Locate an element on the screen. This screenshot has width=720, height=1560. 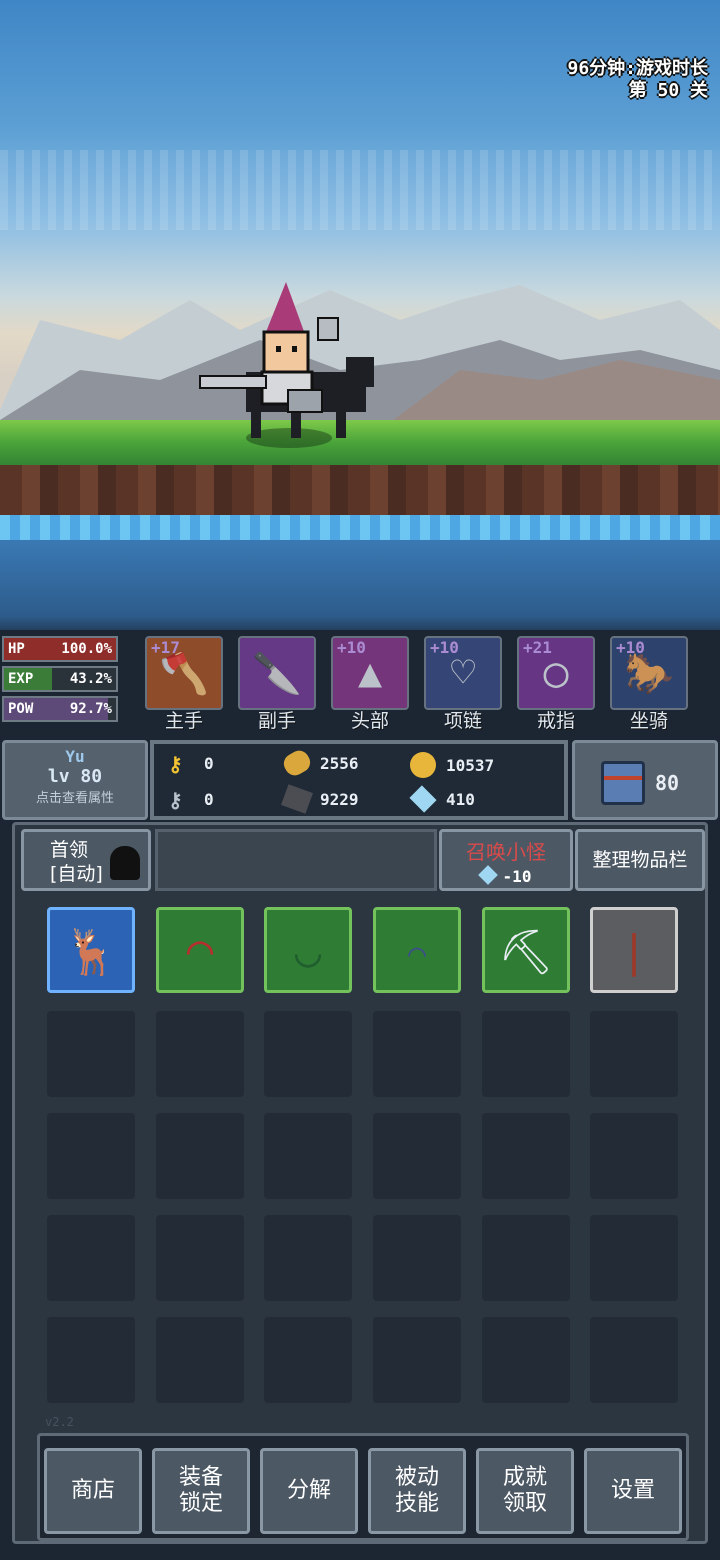
inventory-slot: ◠ is located at coordinates (200, 950).